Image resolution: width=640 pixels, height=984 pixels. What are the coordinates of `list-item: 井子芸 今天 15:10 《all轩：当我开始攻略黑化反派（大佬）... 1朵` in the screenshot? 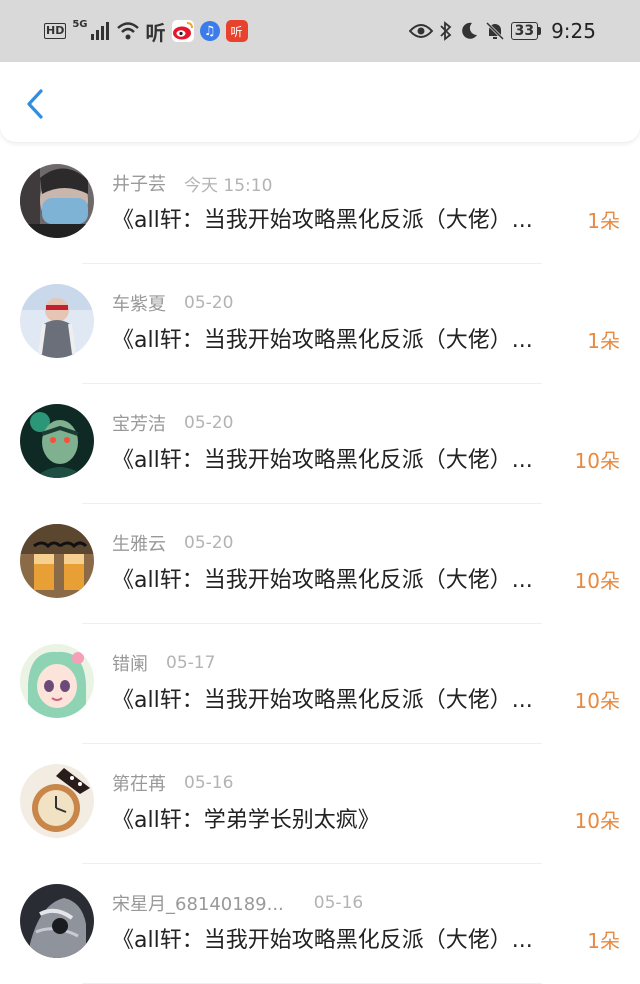 It's located at (320, 204).